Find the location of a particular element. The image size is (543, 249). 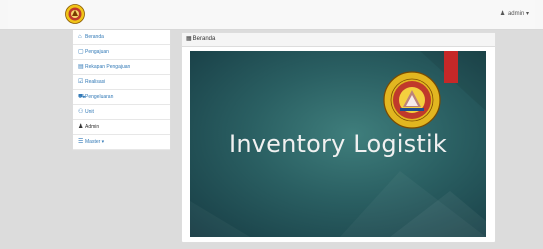

file-icon: ▢ is located at coordinates (81, 52).